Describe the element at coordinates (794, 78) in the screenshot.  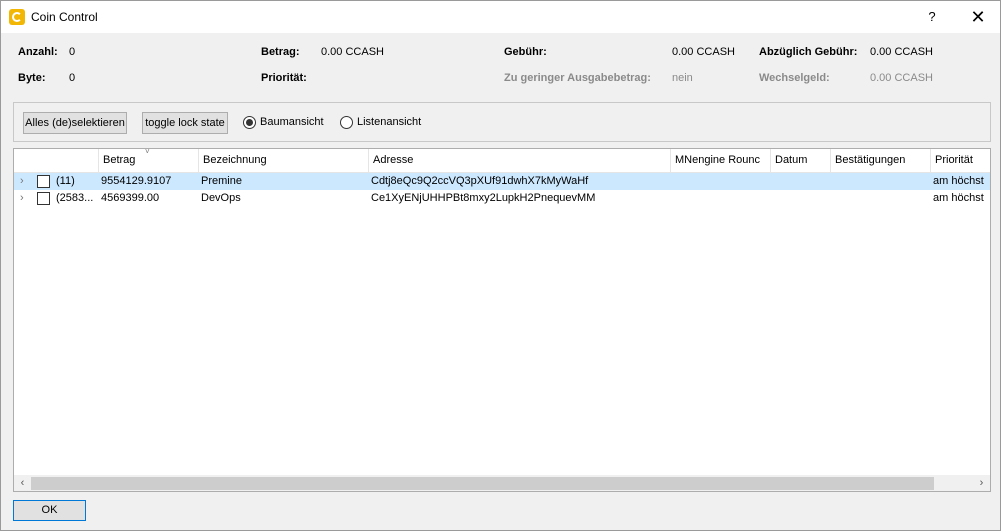
I see `wechselgeld-label: Wechselgeld:` at that location.